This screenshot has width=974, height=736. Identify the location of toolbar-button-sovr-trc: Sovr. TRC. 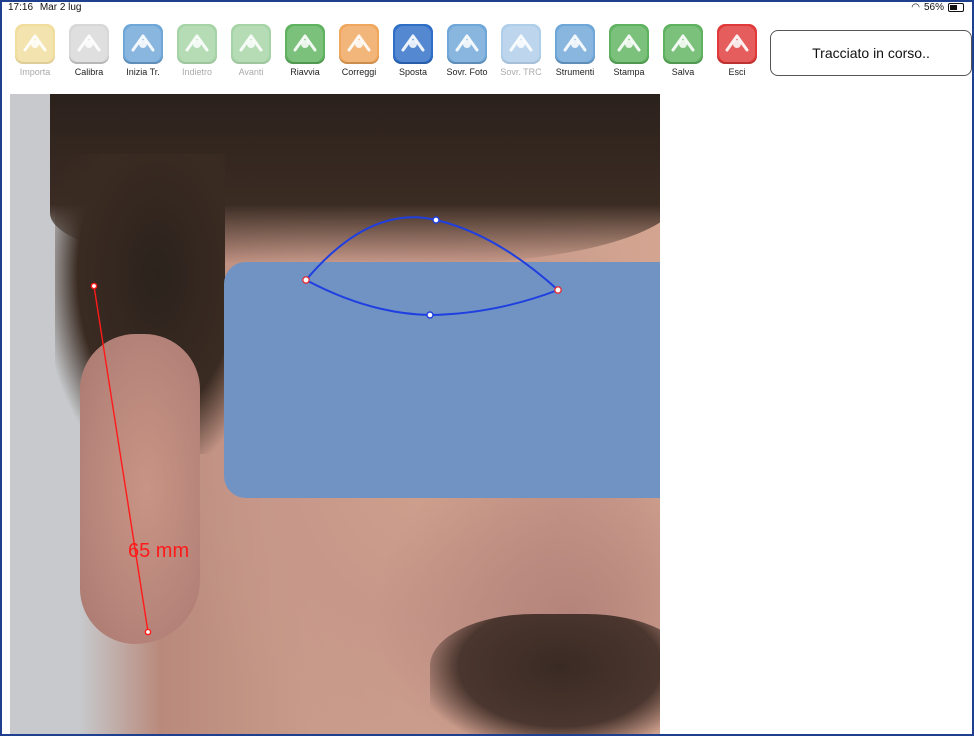
(521, 50).